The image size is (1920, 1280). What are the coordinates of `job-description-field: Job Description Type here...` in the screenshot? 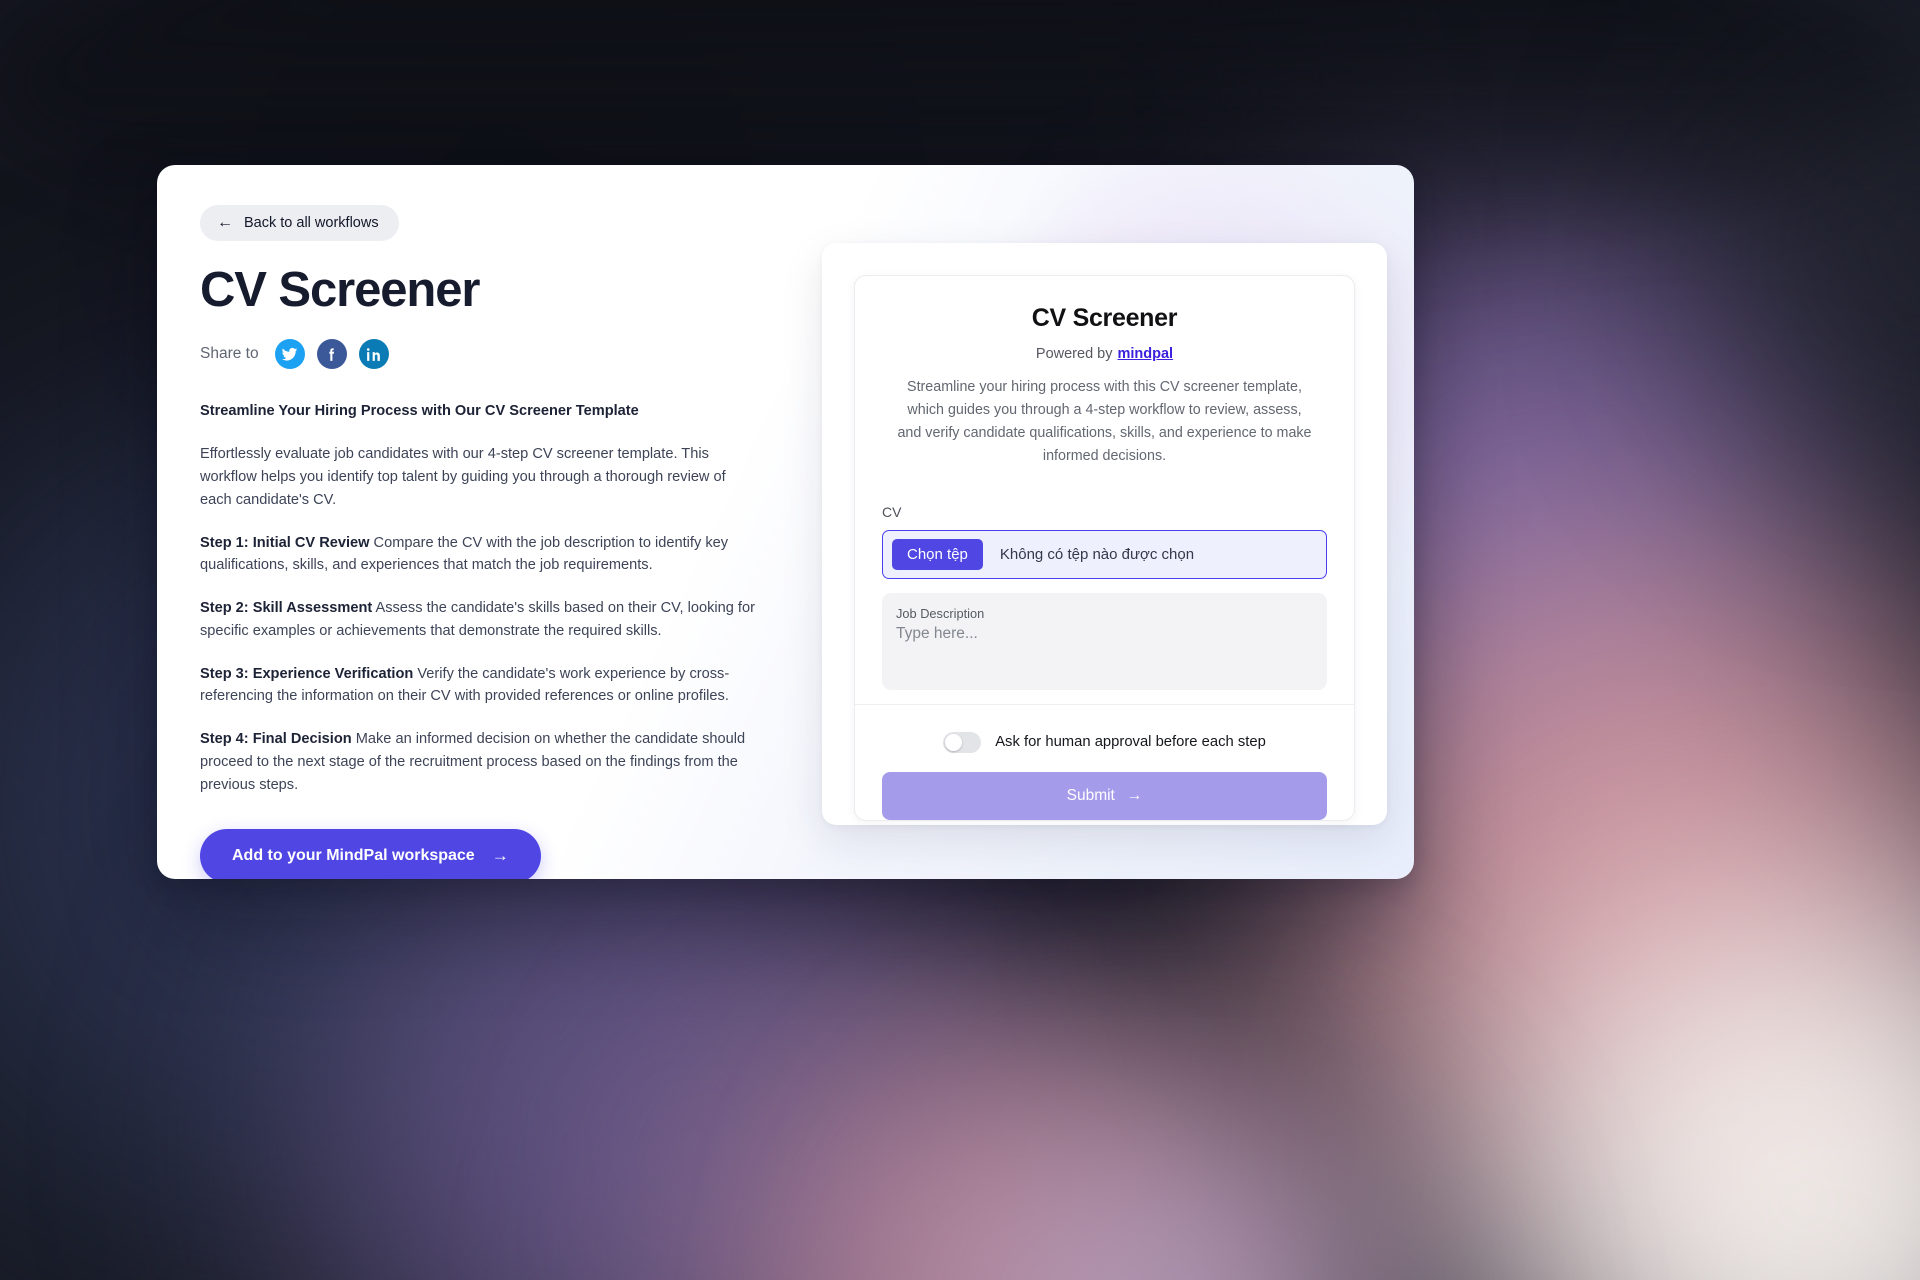 It's located at (1104, 641).